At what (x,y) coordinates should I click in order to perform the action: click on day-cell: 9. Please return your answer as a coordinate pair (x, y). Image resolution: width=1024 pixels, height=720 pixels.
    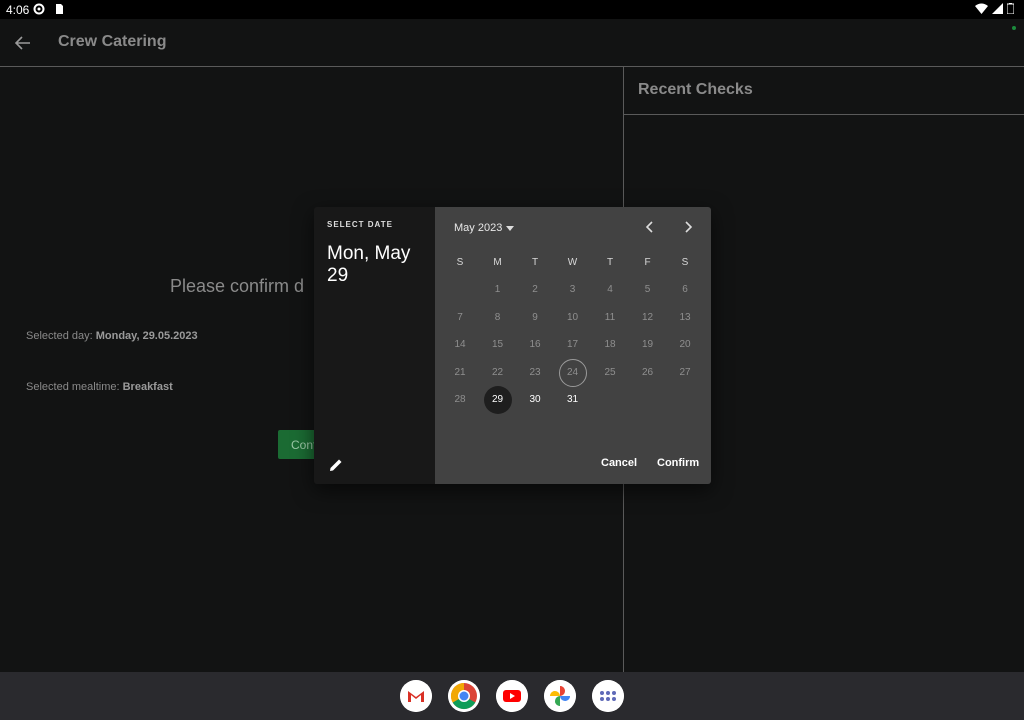
    Looking at the image, I should click on (535, 318).